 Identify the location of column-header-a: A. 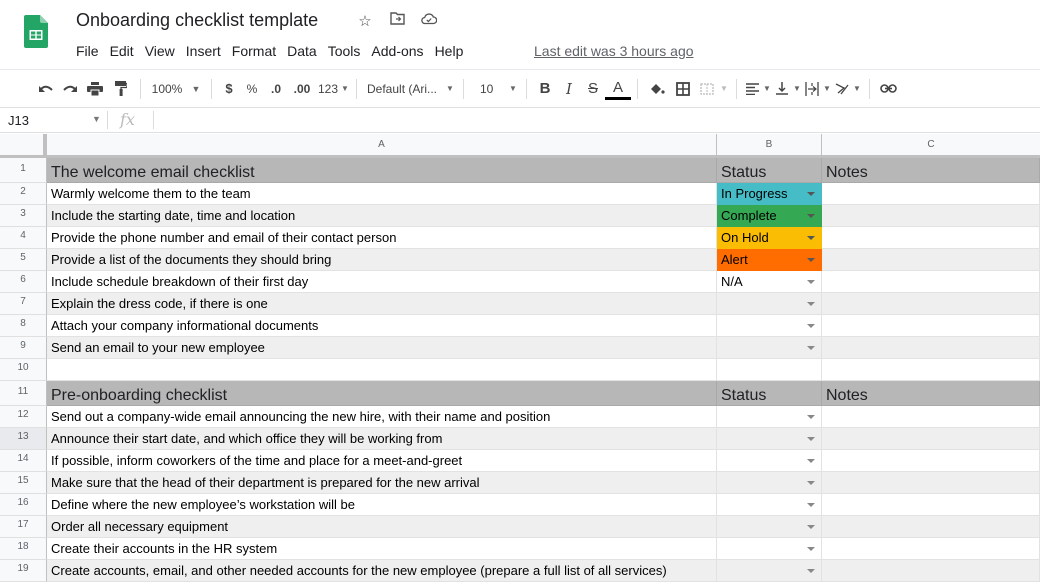
(382, 144).